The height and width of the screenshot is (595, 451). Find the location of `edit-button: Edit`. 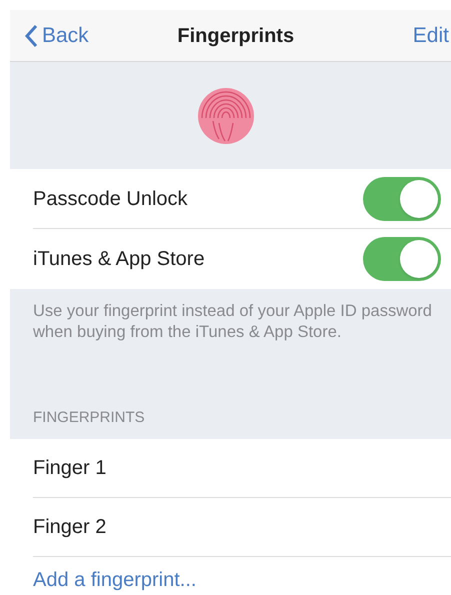

edit-button: Edit is located at coordinates (431, 36).